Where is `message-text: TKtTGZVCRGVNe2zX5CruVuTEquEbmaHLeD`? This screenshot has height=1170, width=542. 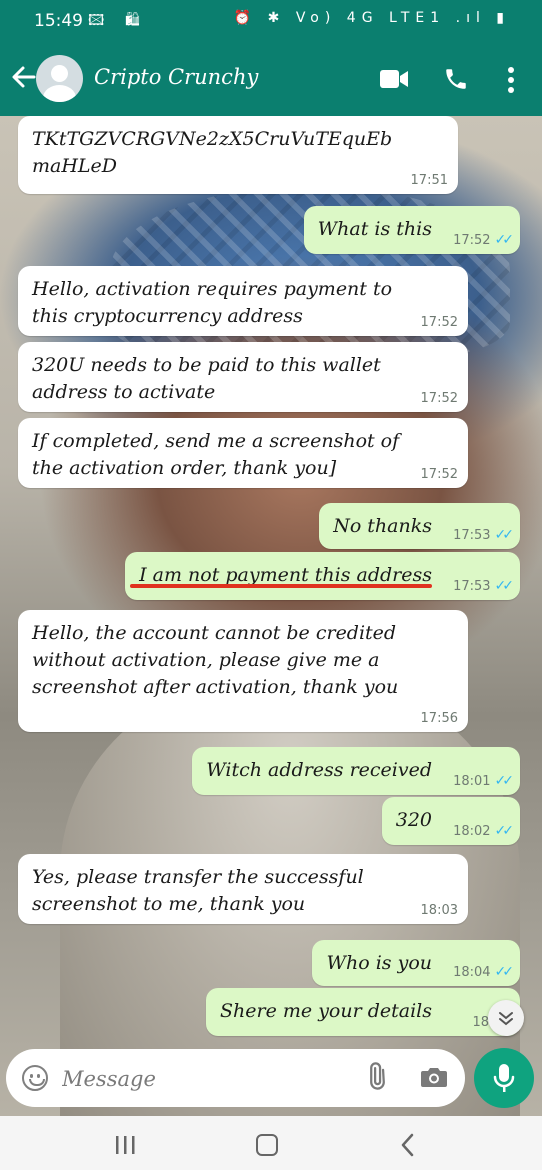
message-text: TKtTGZVCRGVNe2zX5CruVuTEquEbmaHLeD is located at coordinates (212, 152).